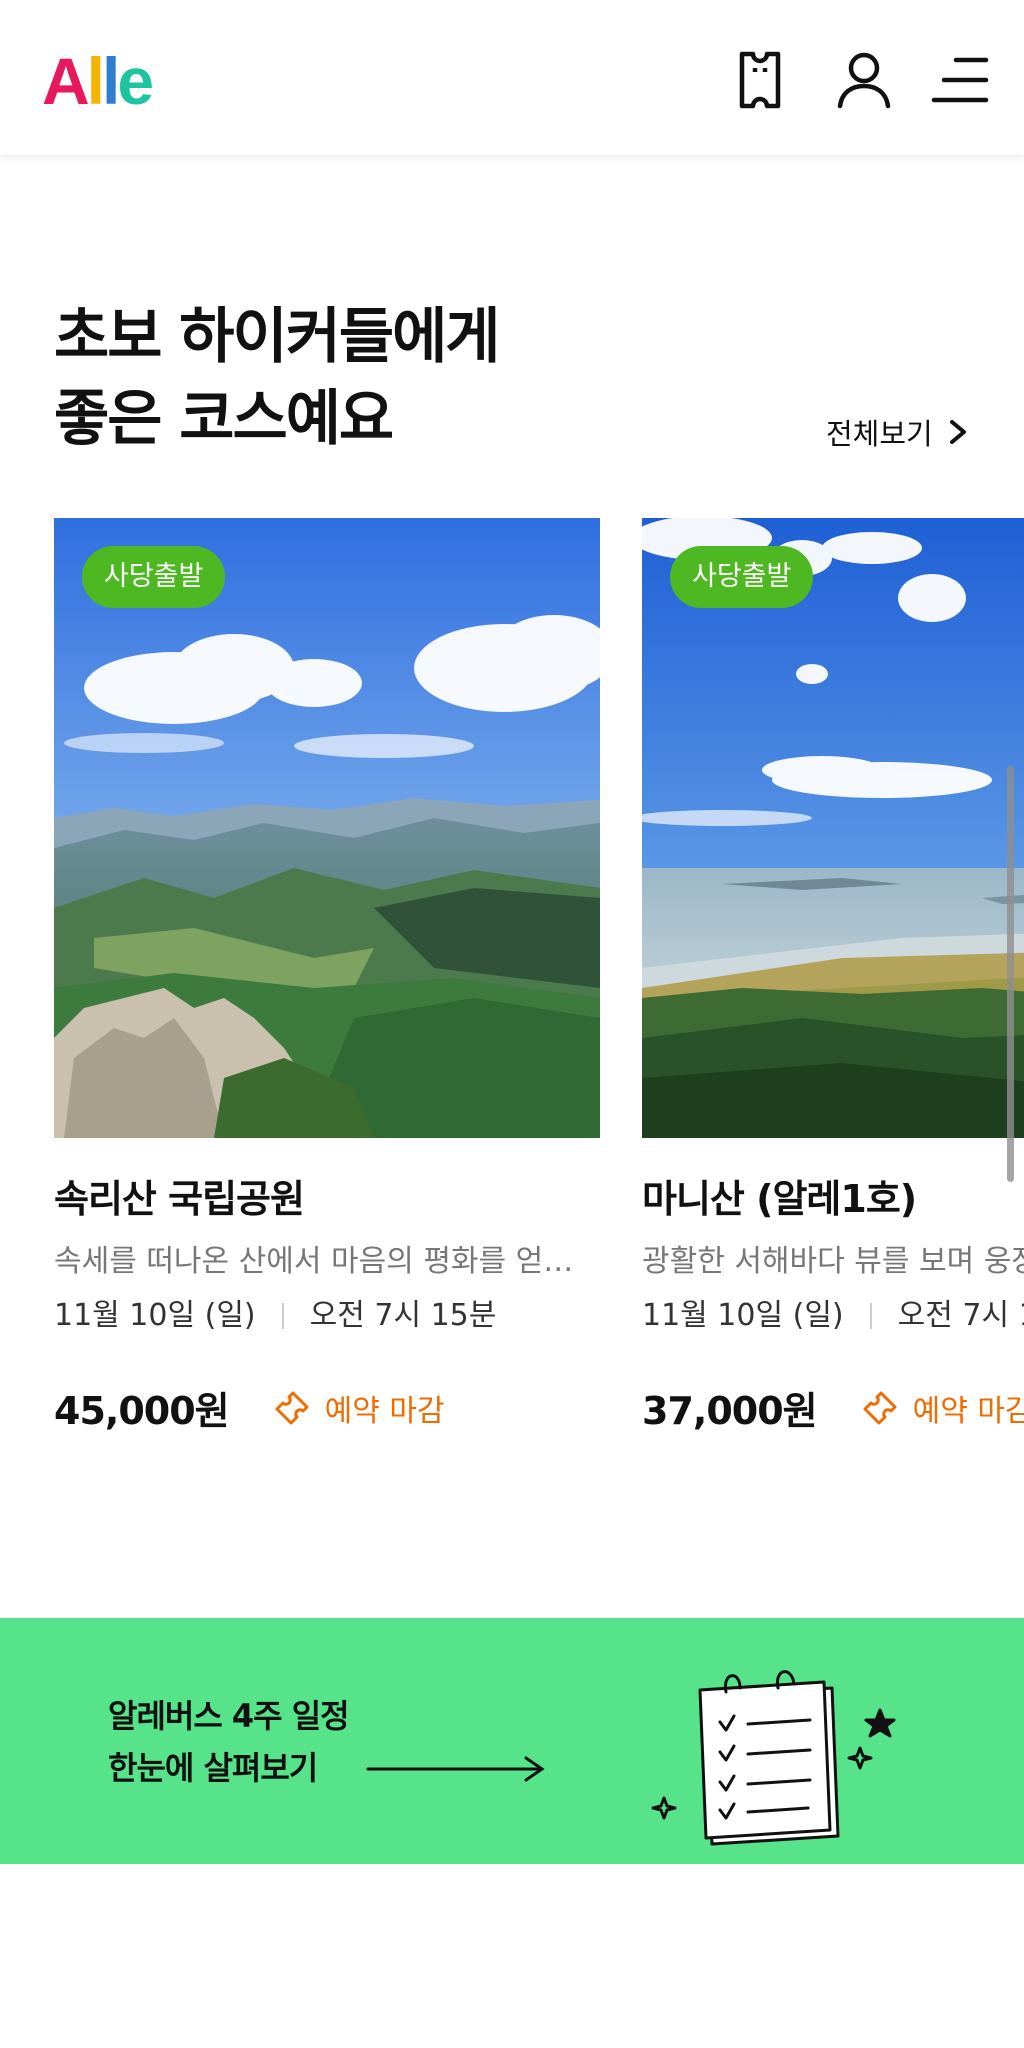 Image resolution: width=1024 pixels, height=2048 pixels. I want to click on banner-text: 알레버스 4주 일정 한눈에 살펴보기, so click(229, 1742).